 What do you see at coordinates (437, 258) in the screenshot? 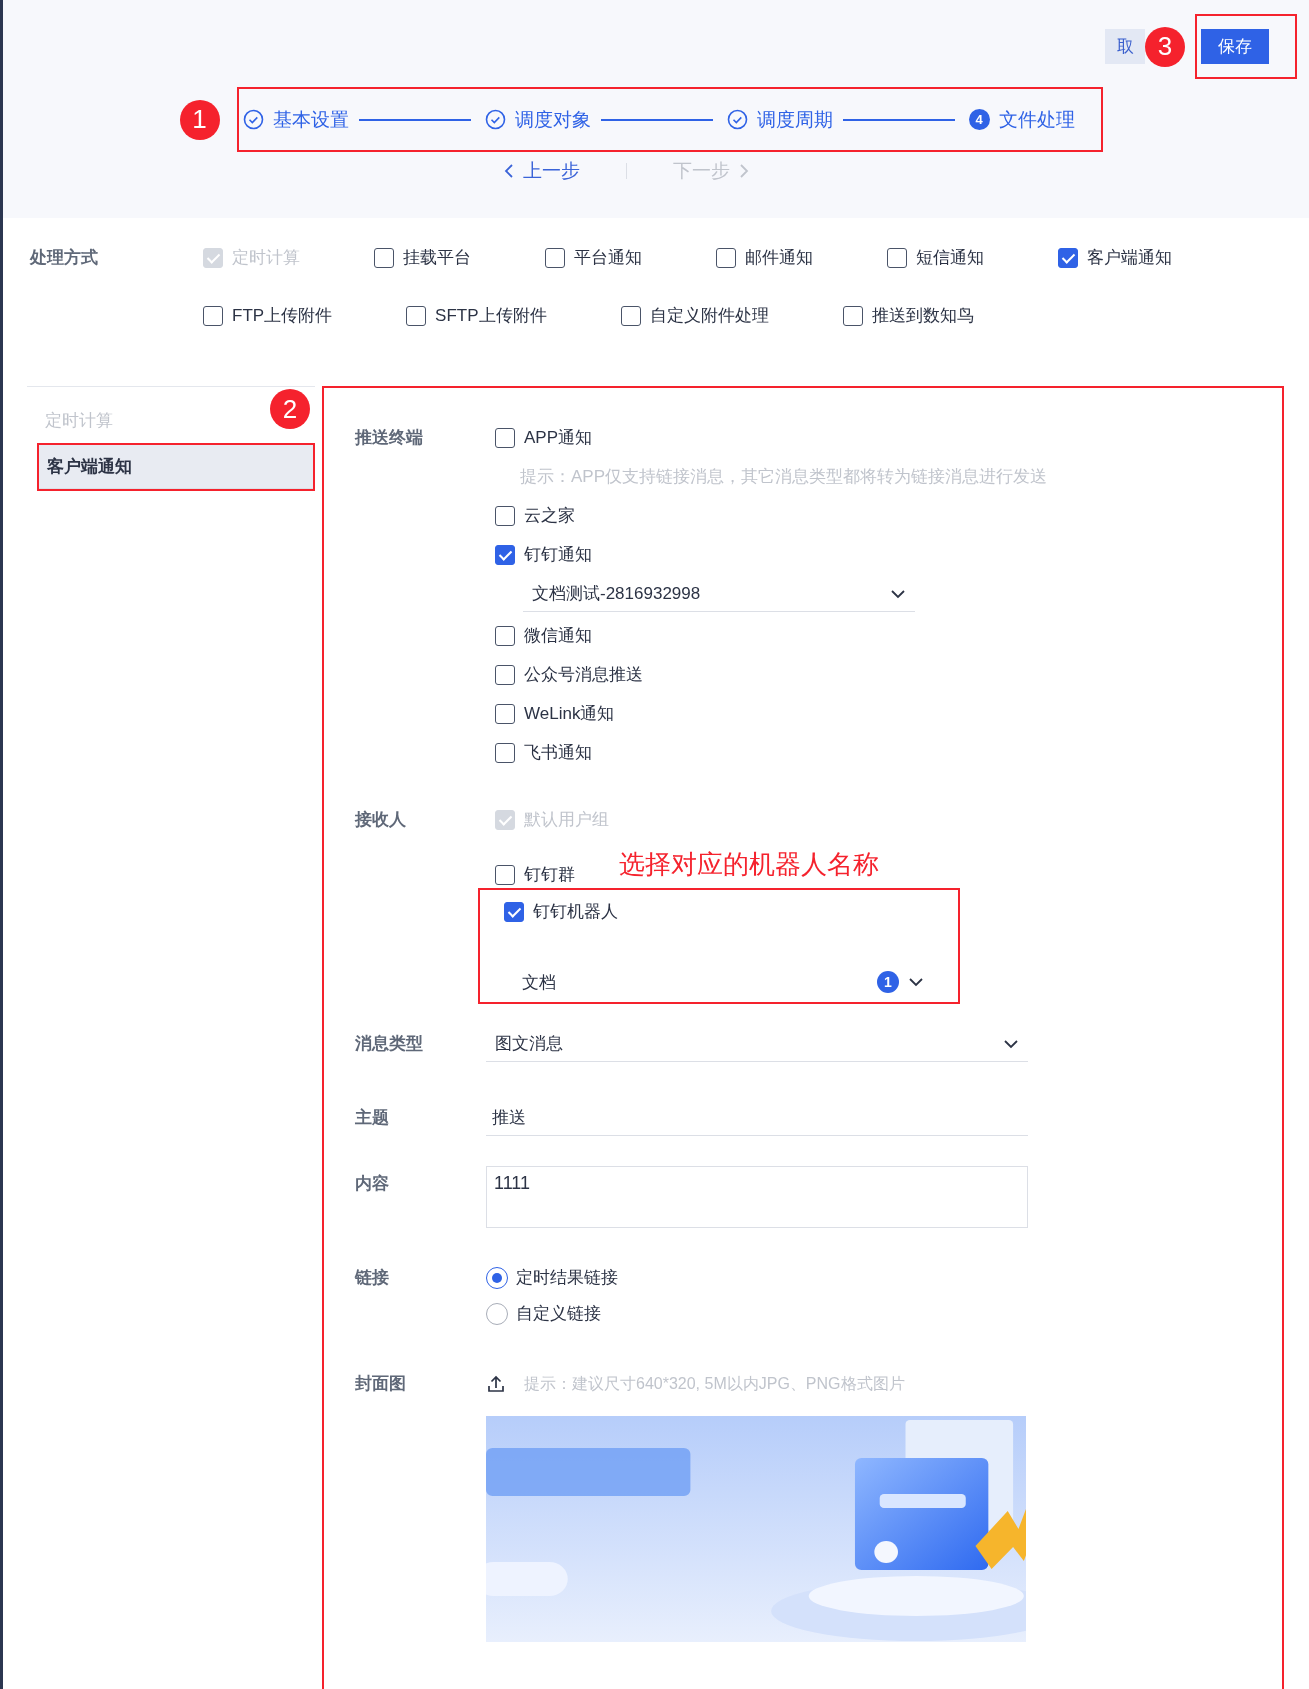
I see `checkbox-label: 挂载平台` at bounding box center [437, 258].